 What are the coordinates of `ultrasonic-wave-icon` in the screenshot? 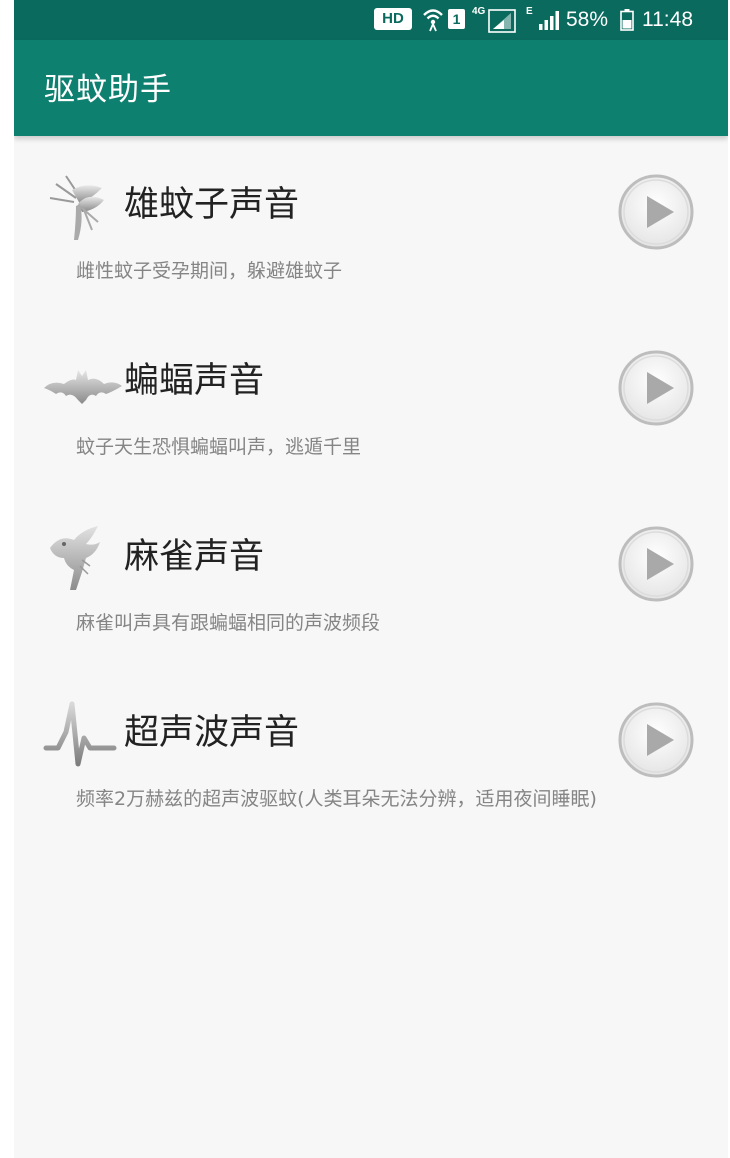 It's located at (80, 734).